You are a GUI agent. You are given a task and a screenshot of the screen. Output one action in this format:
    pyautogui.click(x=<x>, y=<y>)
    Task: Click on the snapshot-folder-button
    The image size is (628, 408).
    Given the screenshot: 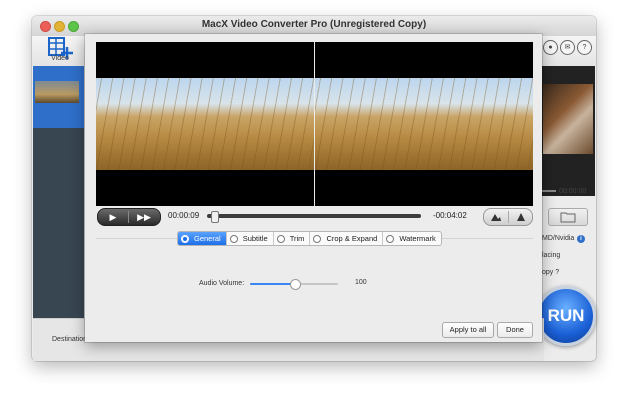 What is the action you would take?
    pyautogui.click(x=521, y=217)
    